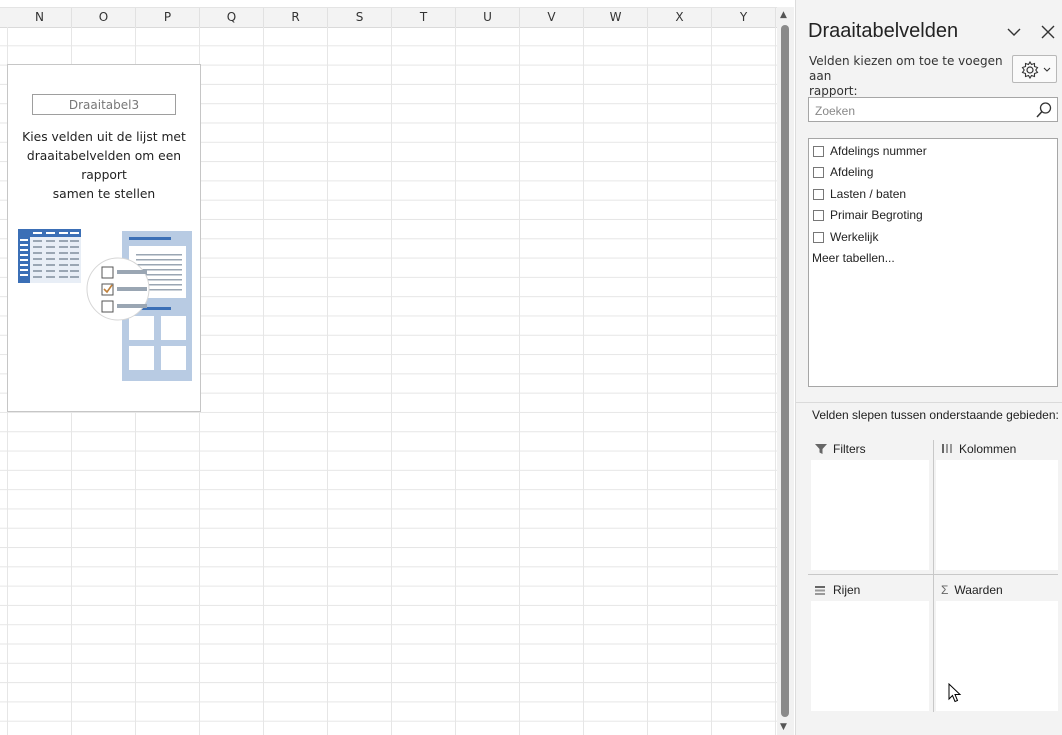 The image size is (1062, 735). What do you see at coordinates (552, 17) in the screenshot?
I see `column-header-v: V` at bounding box center [552, 17].